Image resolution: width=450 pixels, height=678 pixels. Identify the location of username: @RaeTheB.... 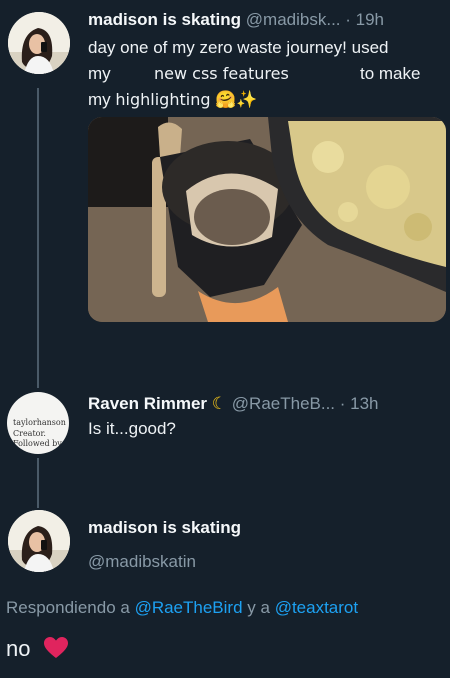
(283, 403).